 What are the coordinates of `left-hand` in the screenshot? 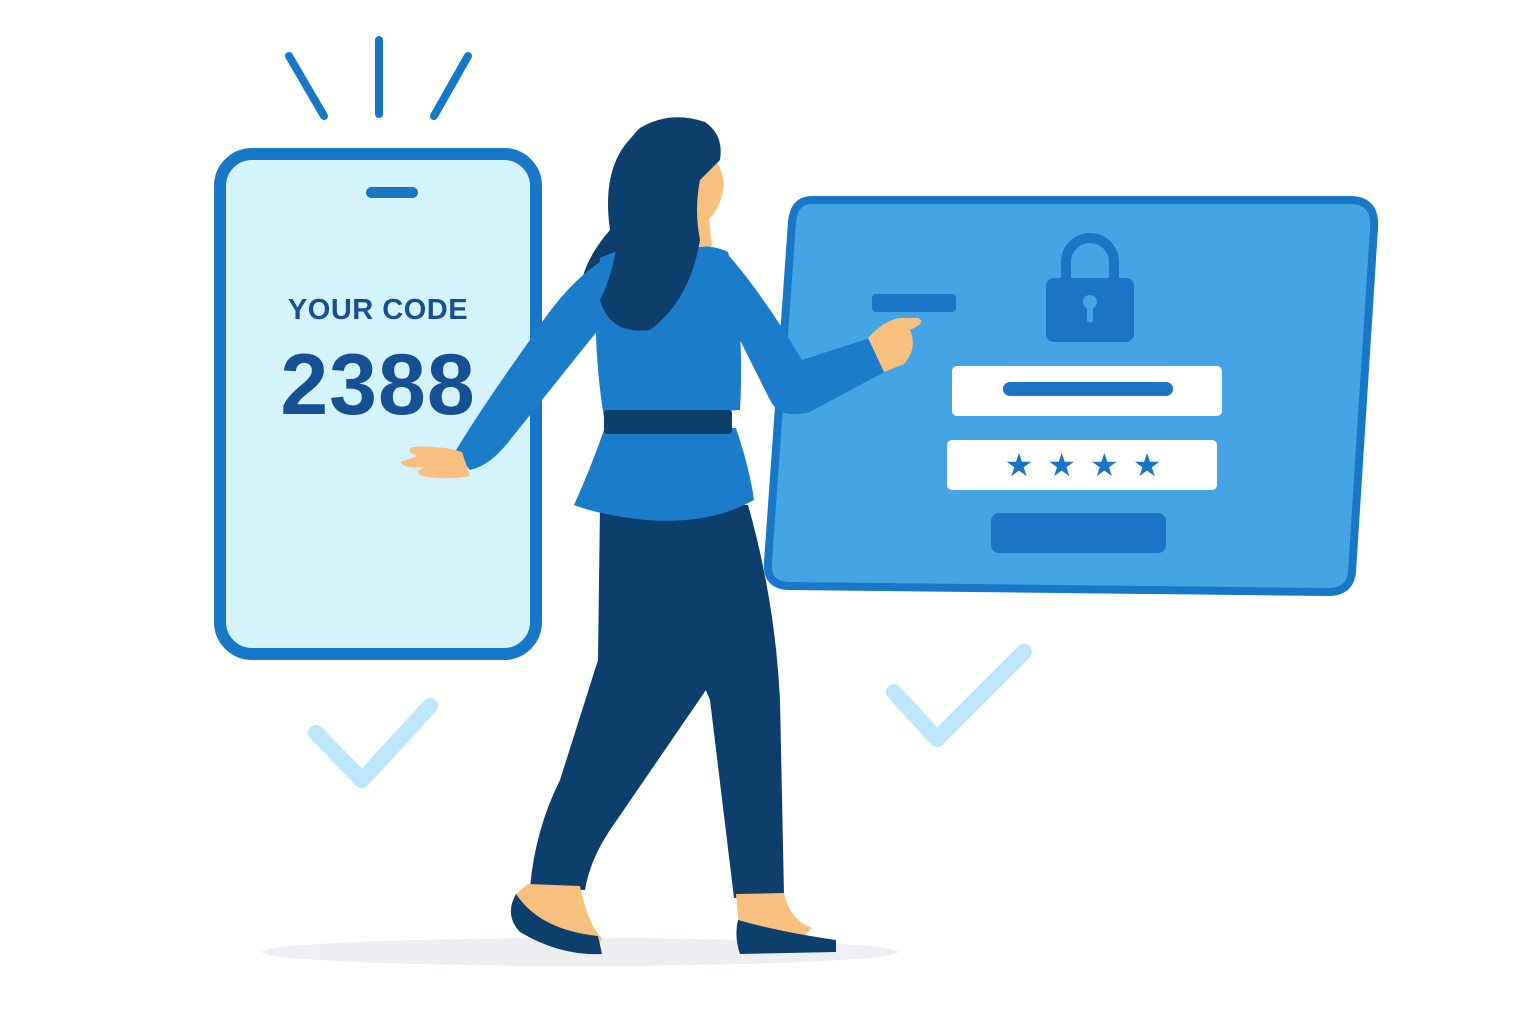 It's located at (435, 462).